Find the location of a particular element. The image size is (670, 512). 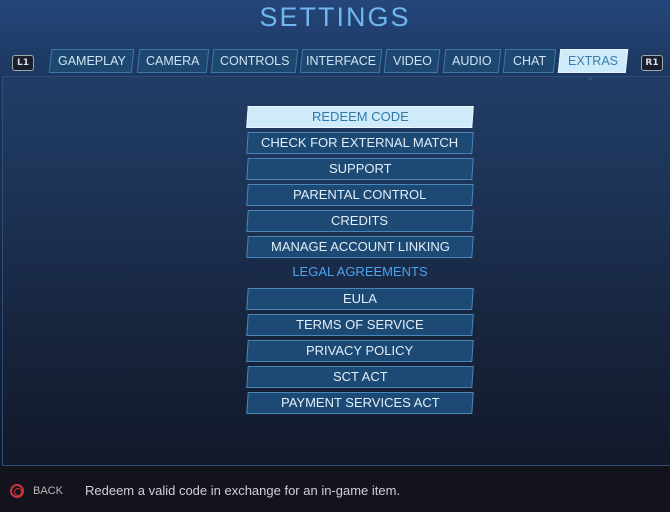

privacy-policy-button: PRIVACY POLICY is located at coordinates (360, 351).